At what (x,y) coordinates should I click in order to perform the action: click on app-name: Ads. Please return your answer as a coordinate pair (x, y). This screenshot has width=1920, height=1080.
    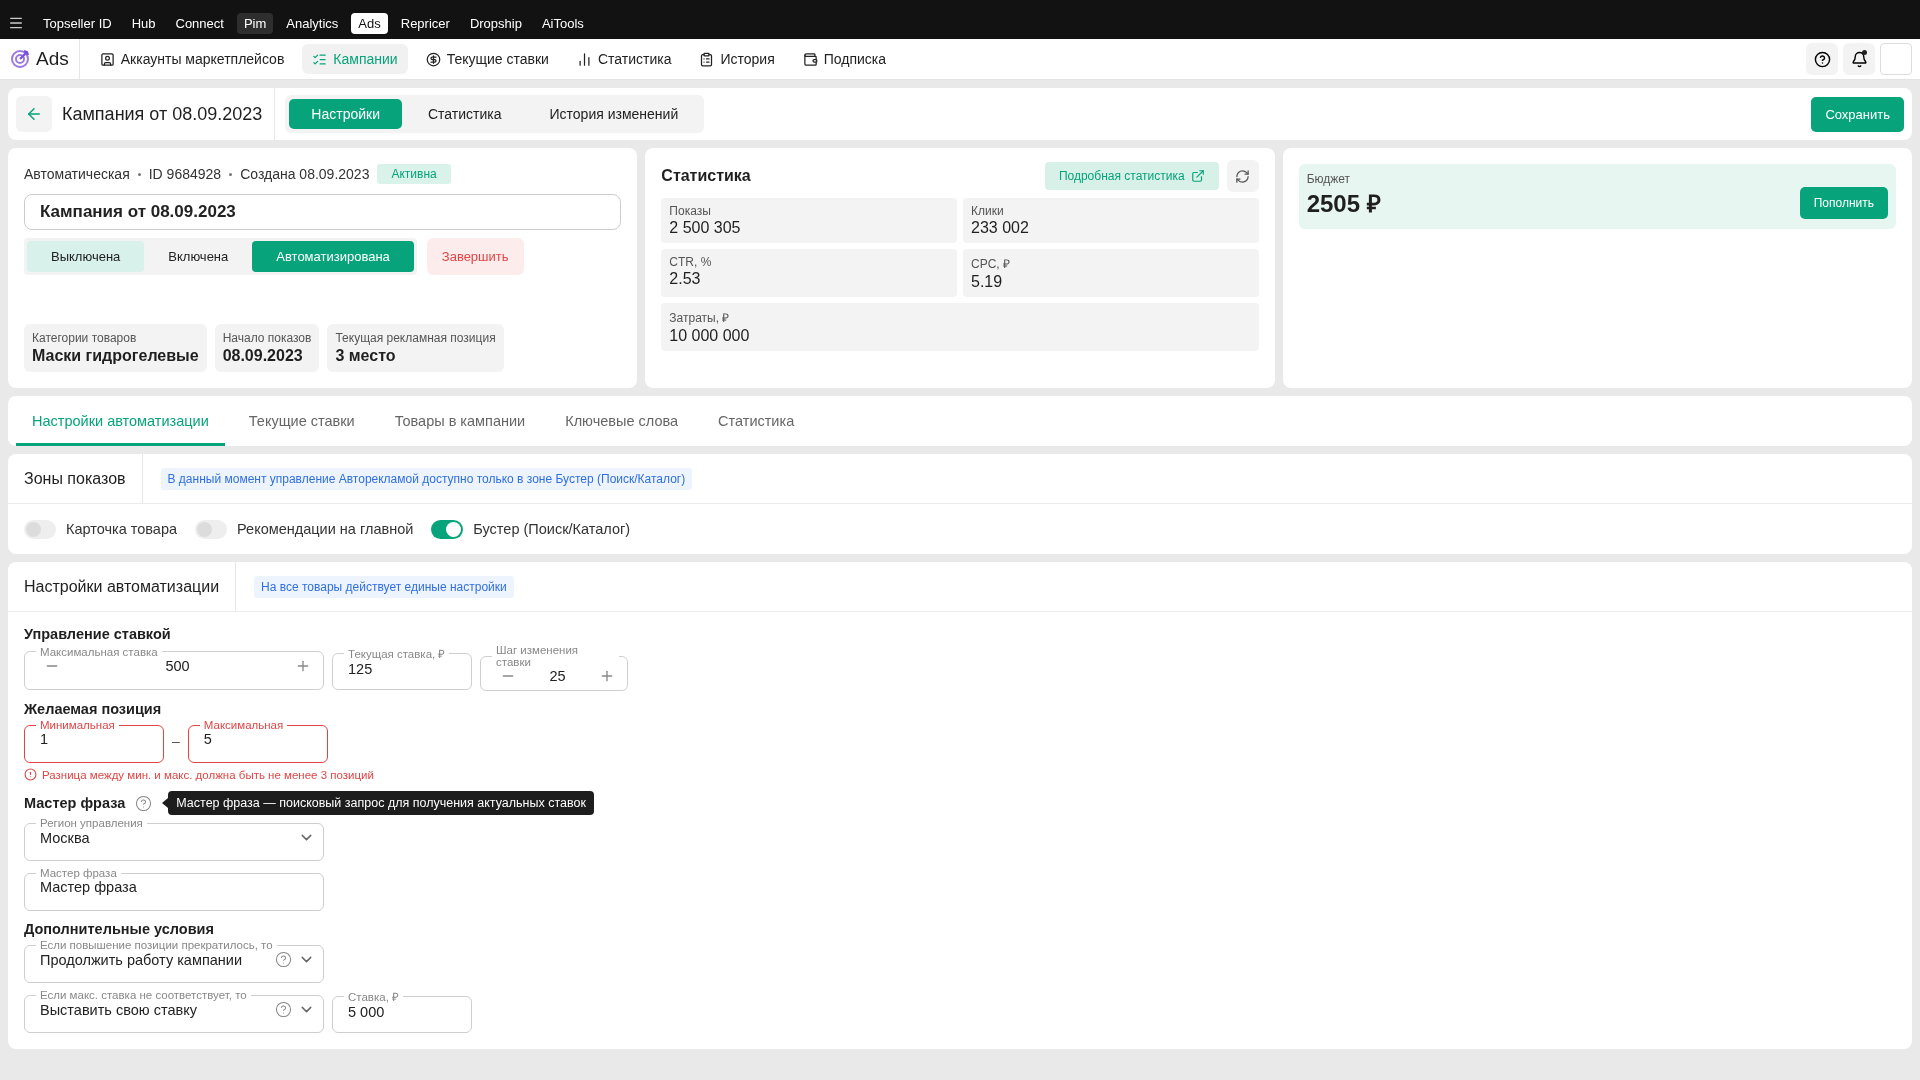
    Looking at the image, I should click on (52, 59).